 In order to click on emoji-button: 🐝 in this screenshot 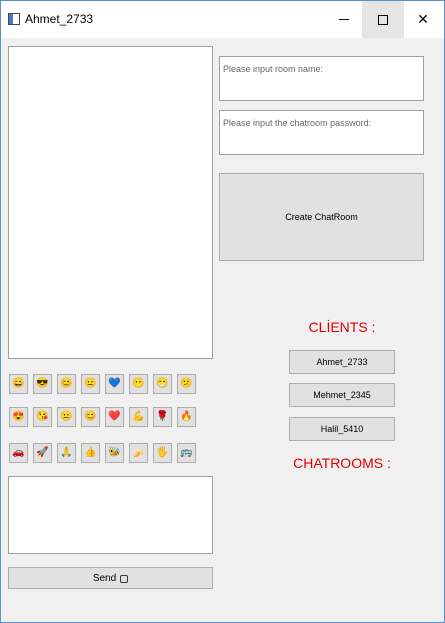, I will do `click(114, 453)`.